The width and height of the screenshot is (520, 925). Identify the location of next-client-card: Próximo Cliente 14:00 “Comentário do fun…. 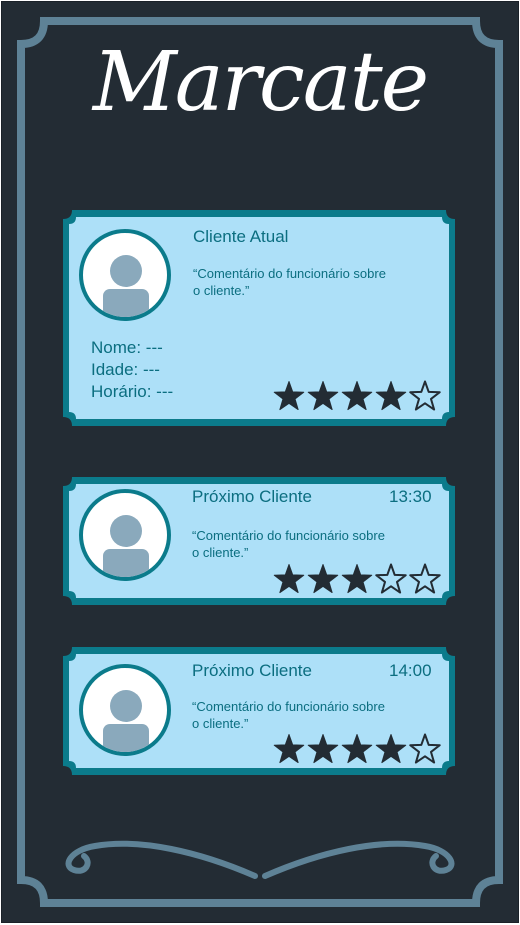
(259, 711).